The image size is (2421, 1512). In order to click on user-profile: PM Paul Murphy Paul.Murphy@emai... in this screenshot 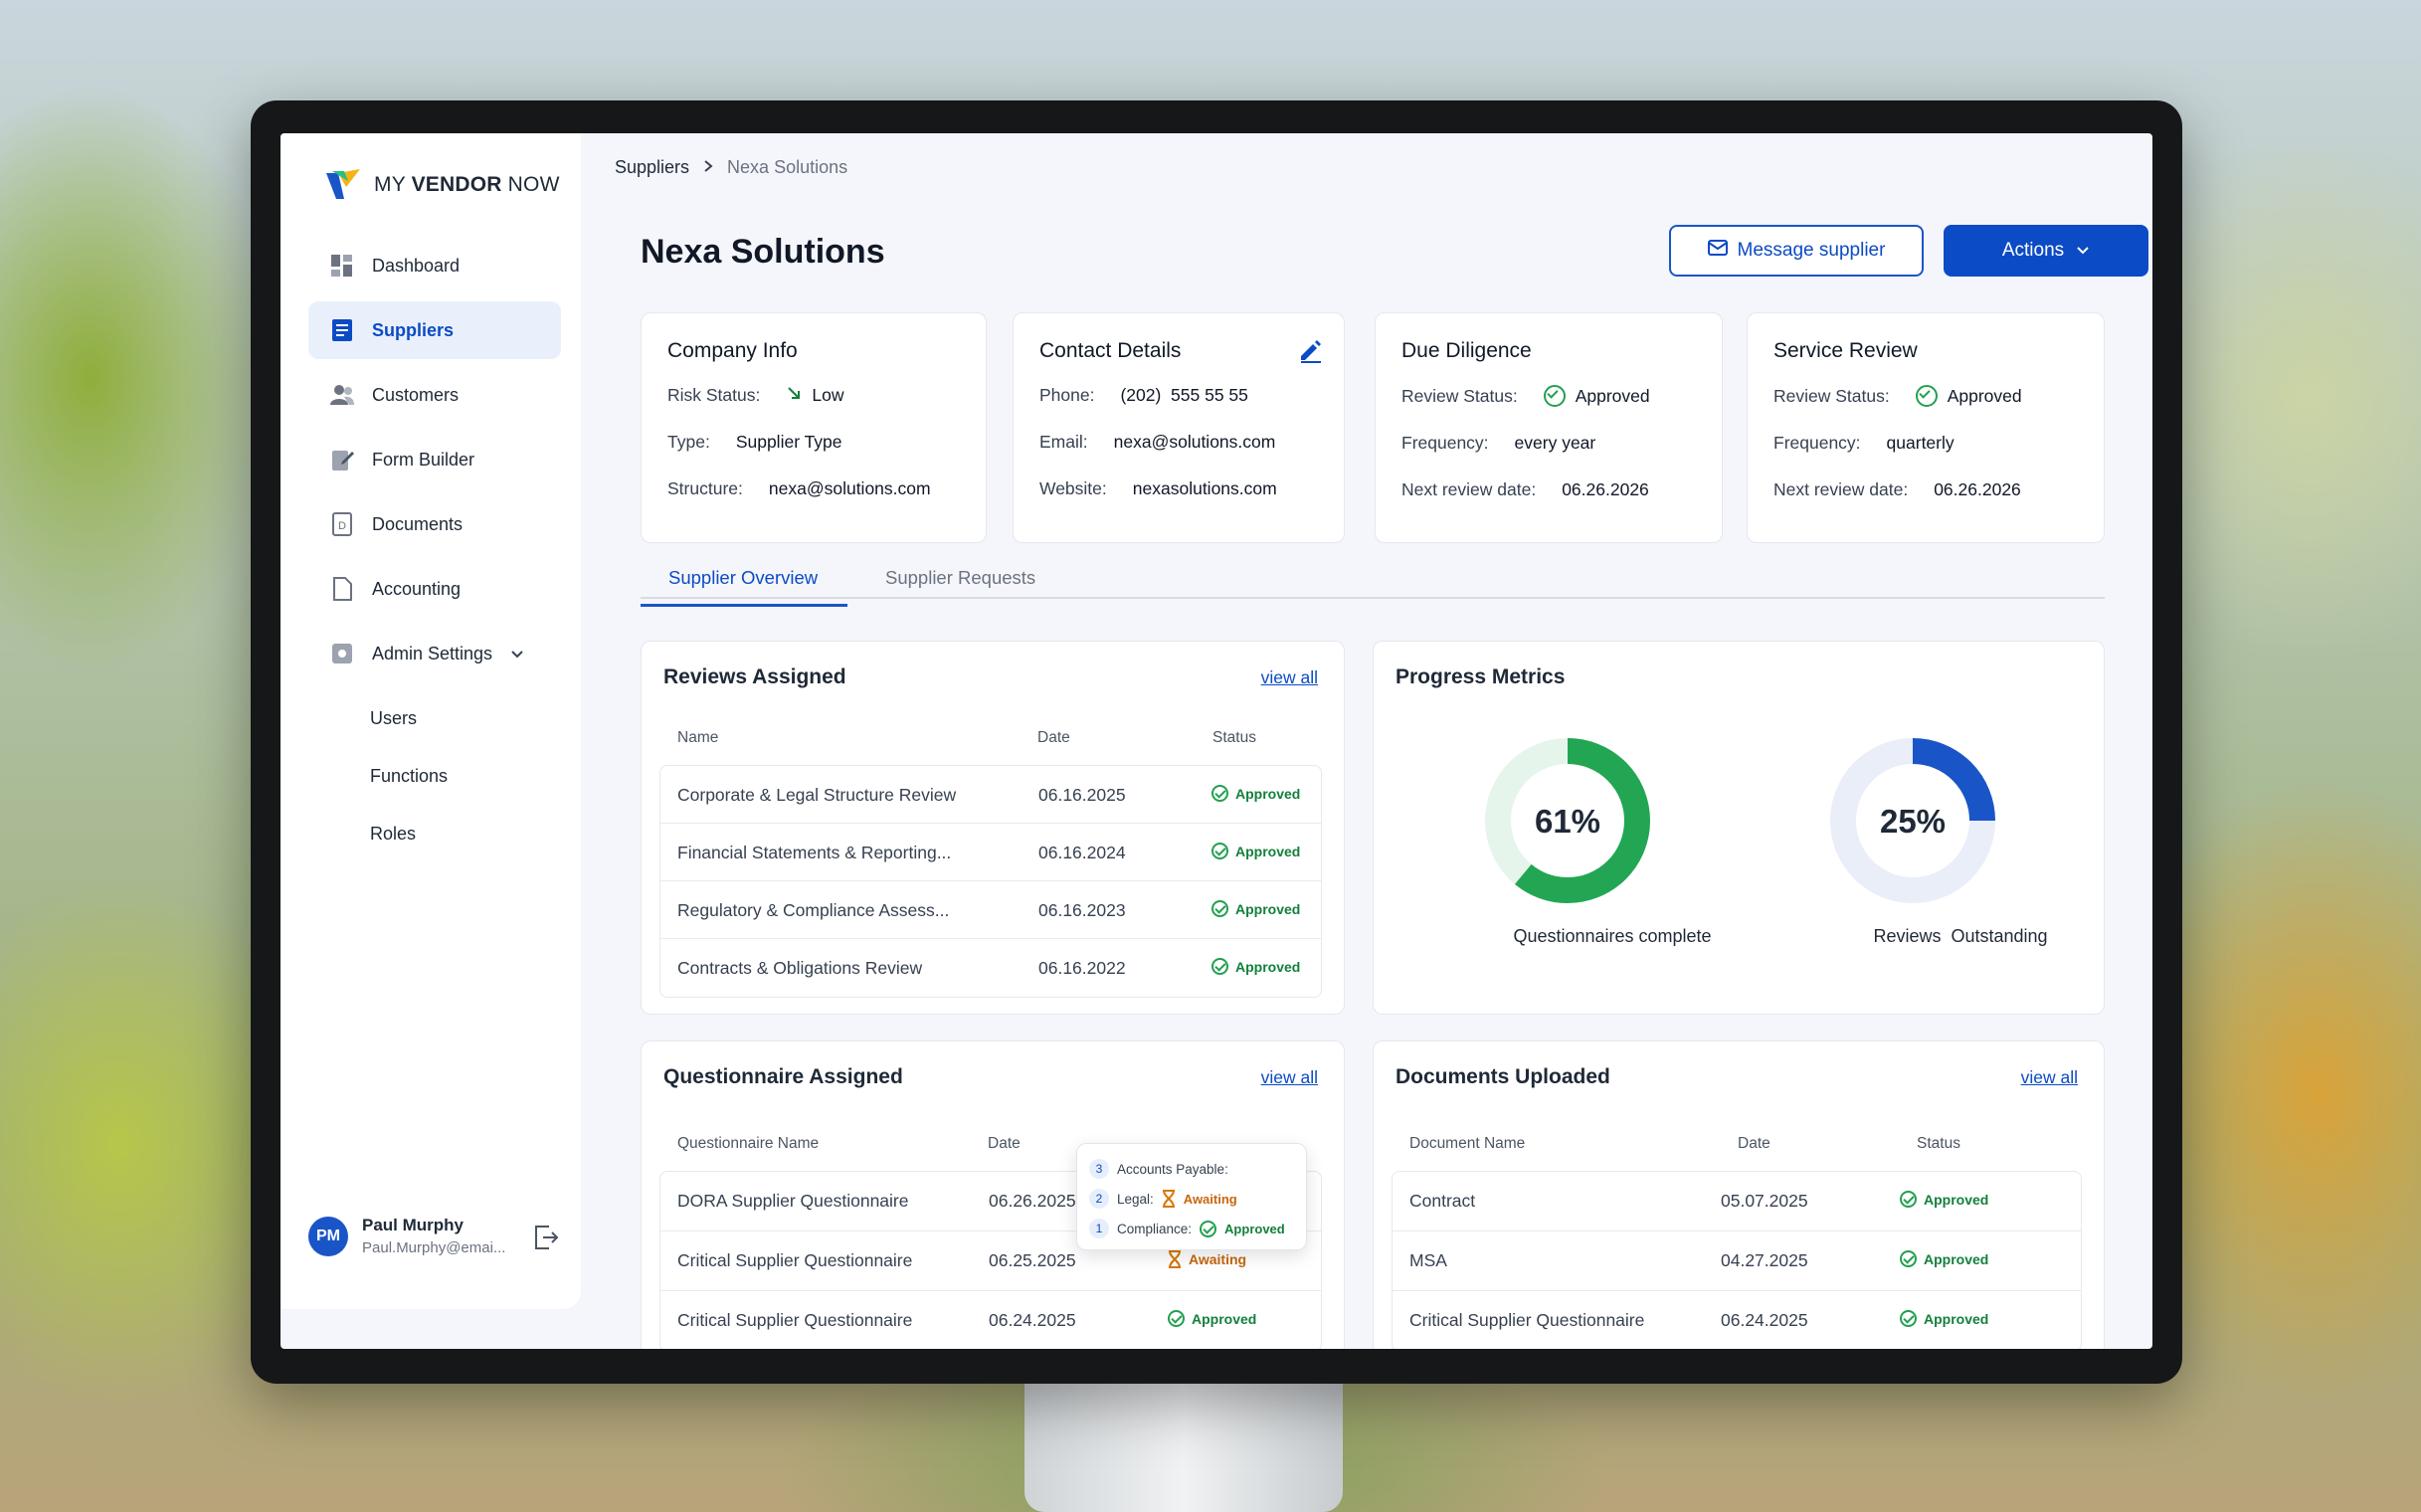, I will do `click(437, 1236)`.